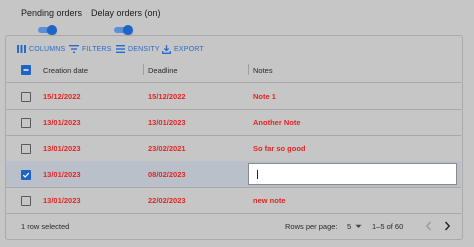 This screenshot has height=247, width=474. I want to click on table-row: 13/01/2023 13/01/2023 Another Note, so click(233, 122).